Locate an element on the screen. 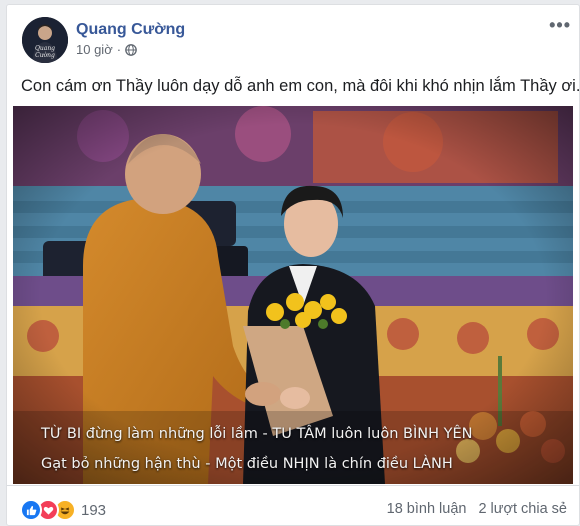 This screenshot has width=580, height=526. svg-text: Cường is located at coordinates (45, 55).